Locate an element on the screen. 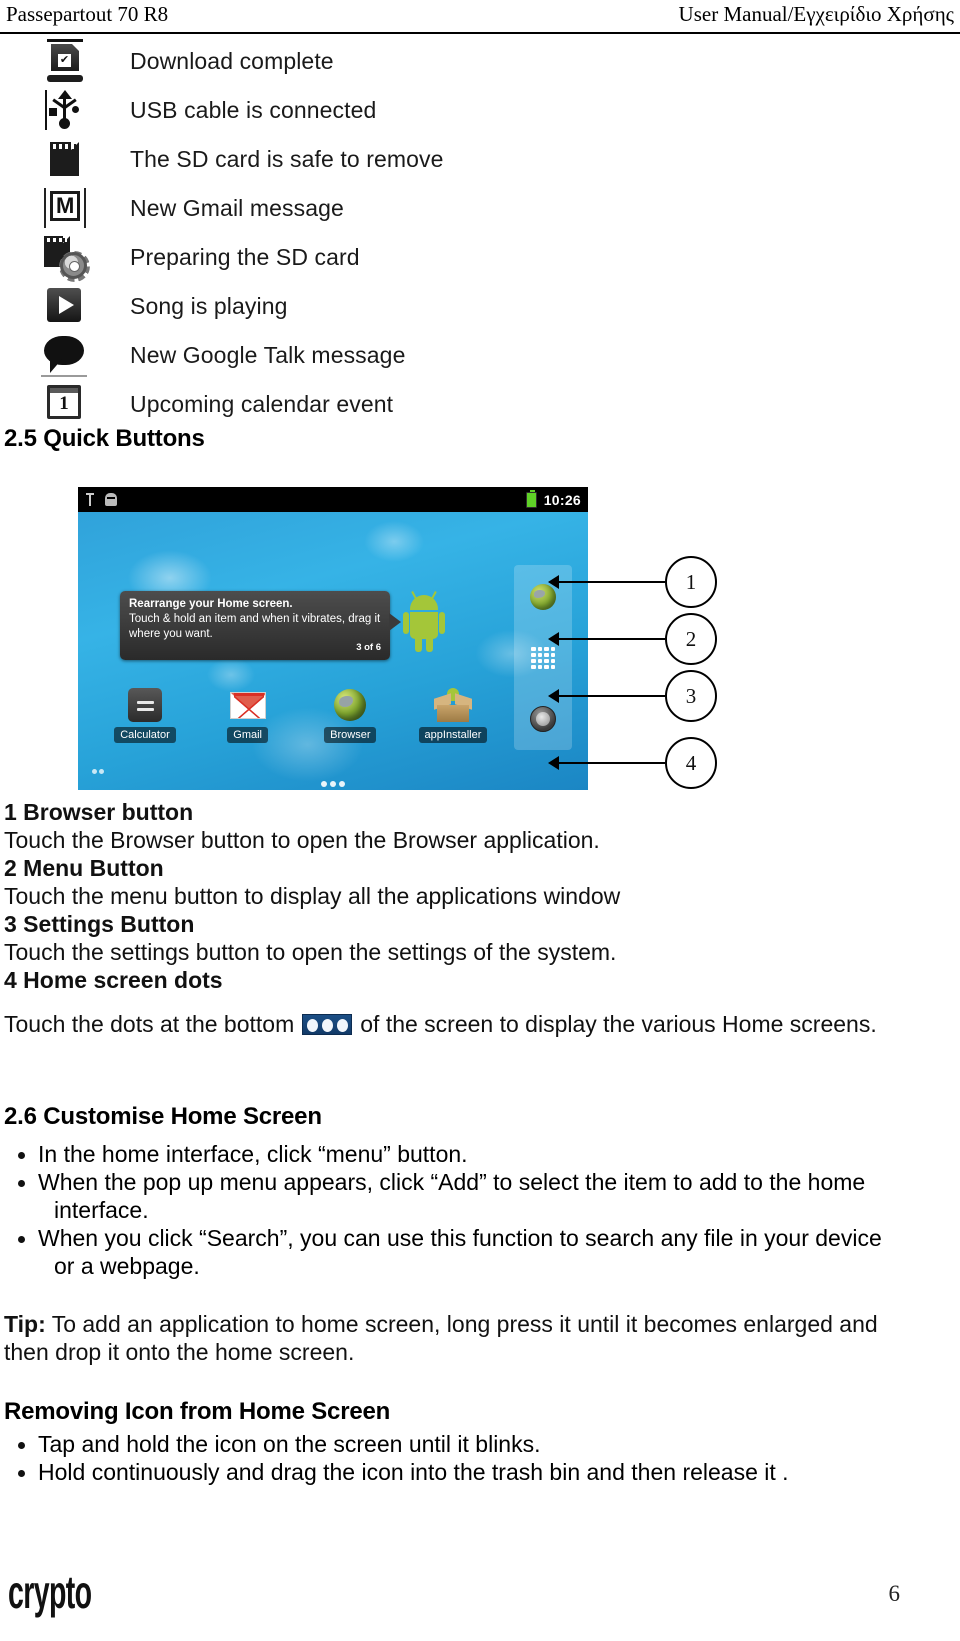 The height and width of the screenshot is (1641, 960). android-status-bar: 10:26 is located at coordinates (333, 499).